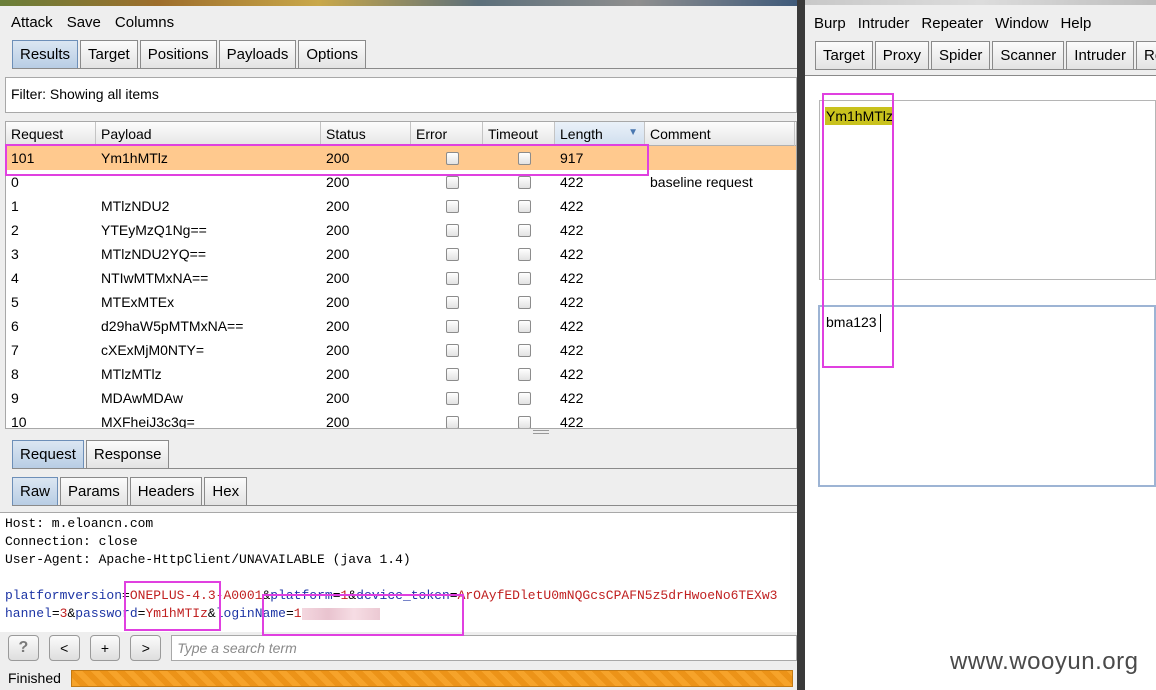 This screenshot has width=1156, height=690. What do you see at coordinates (51, 134) in the screenshot?
I see `col-request: Request` at bounding box center [51, 134].